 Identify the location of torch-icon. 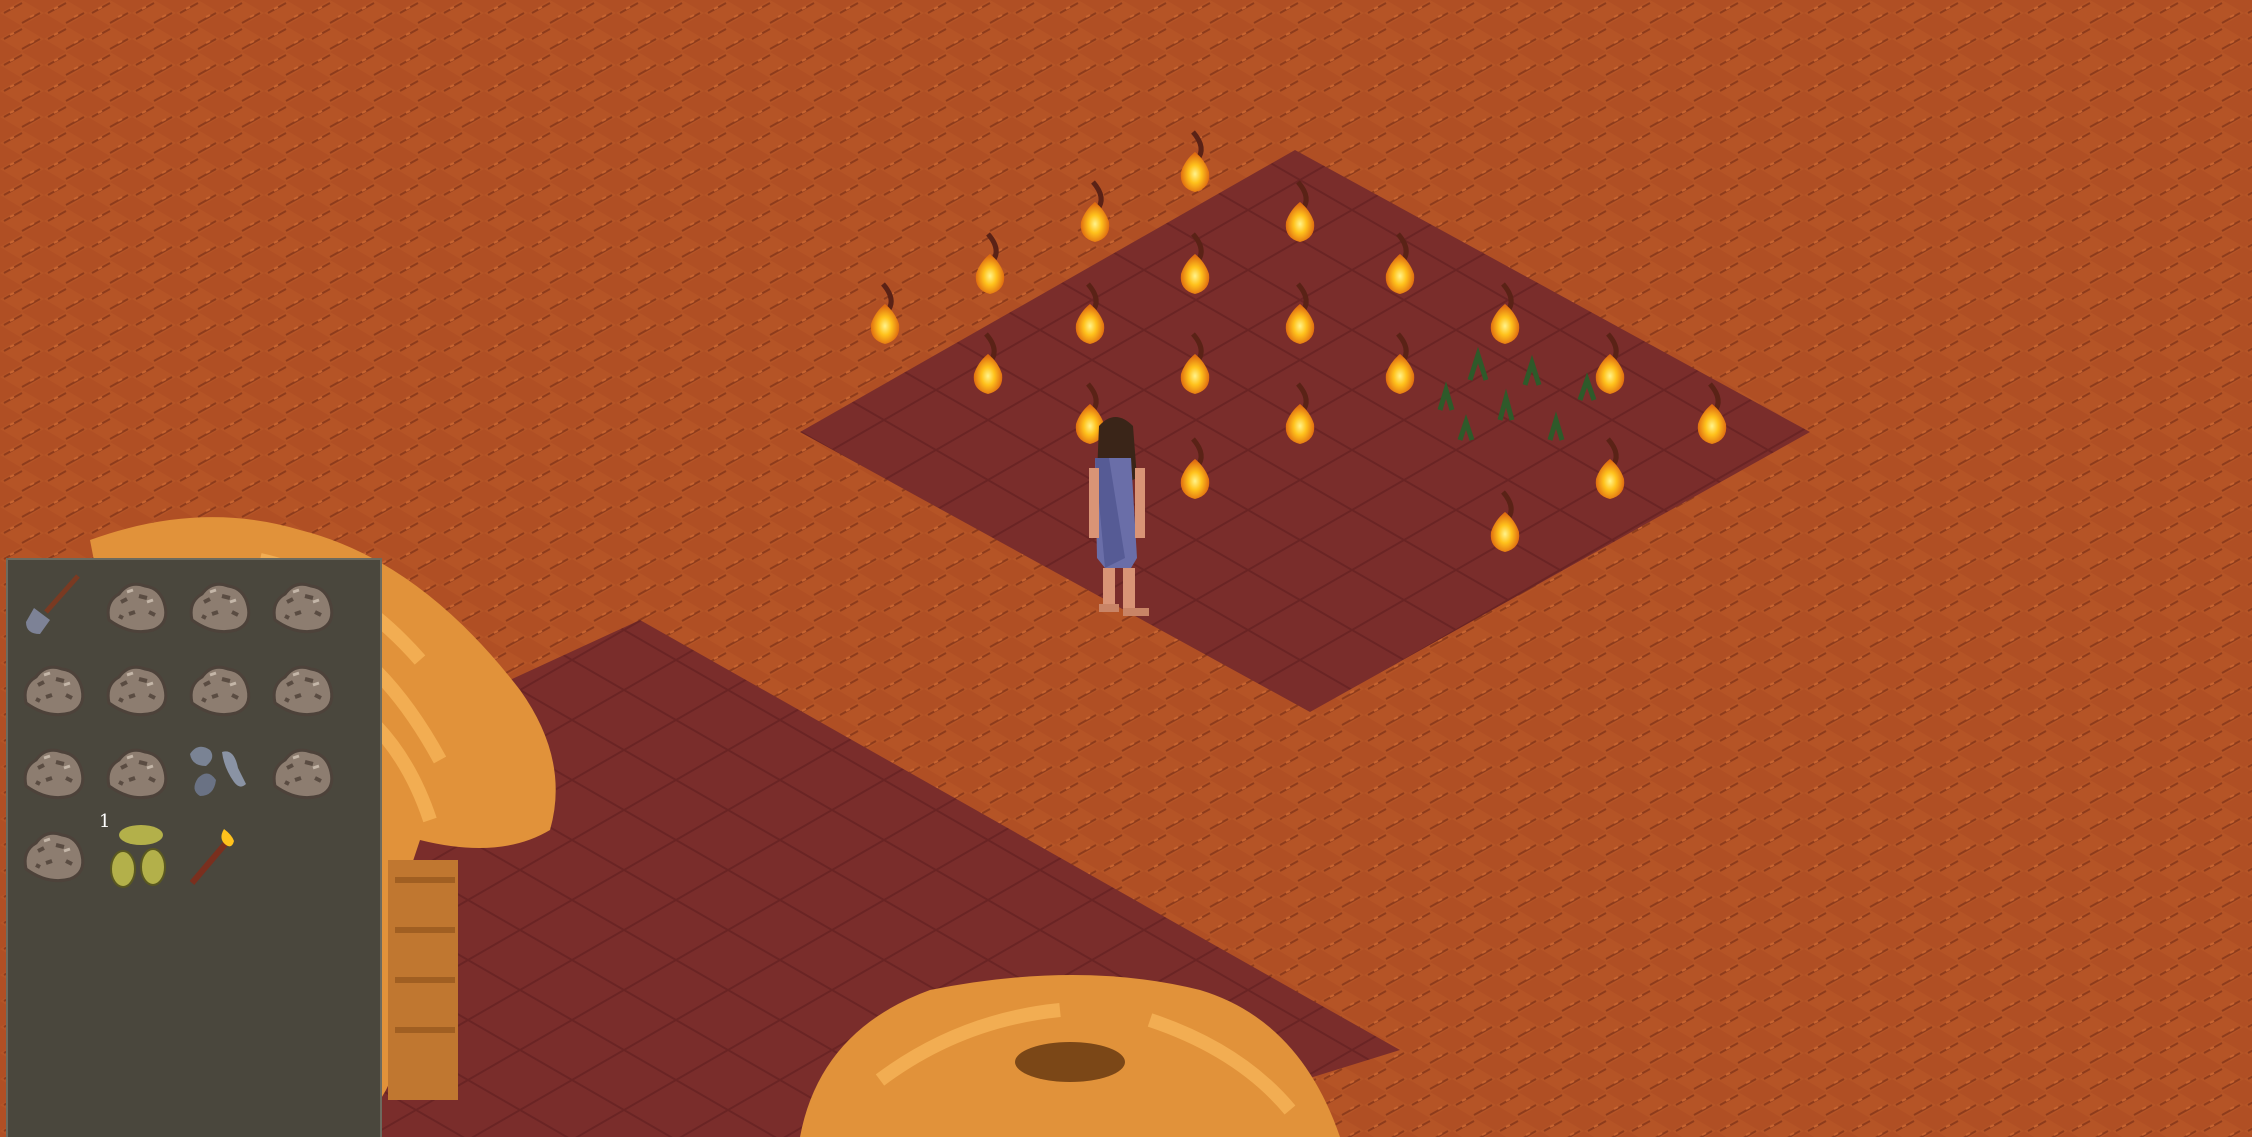
(219, 854).